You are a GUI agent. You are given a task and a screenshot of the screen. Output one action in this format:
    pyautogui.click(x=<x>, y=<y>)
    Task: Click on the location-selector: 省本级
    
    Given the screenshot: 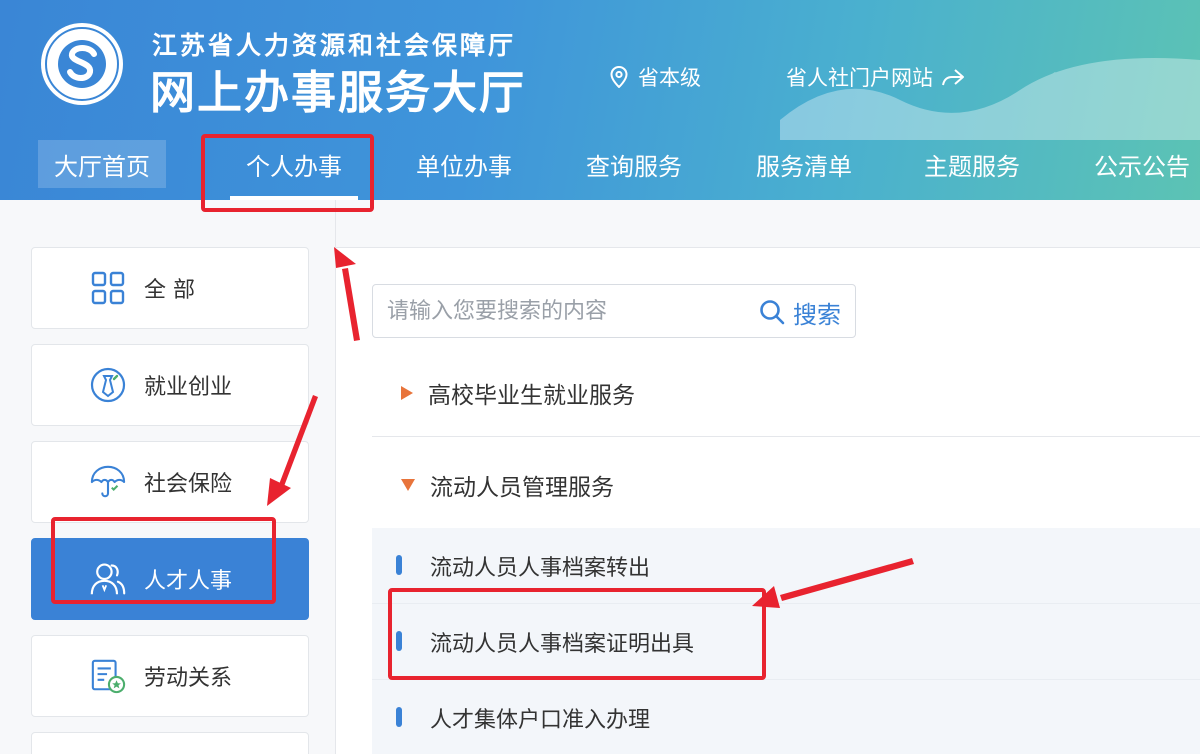 What is the action you would take?
    pyautogui.click(x=655, y=77)
    